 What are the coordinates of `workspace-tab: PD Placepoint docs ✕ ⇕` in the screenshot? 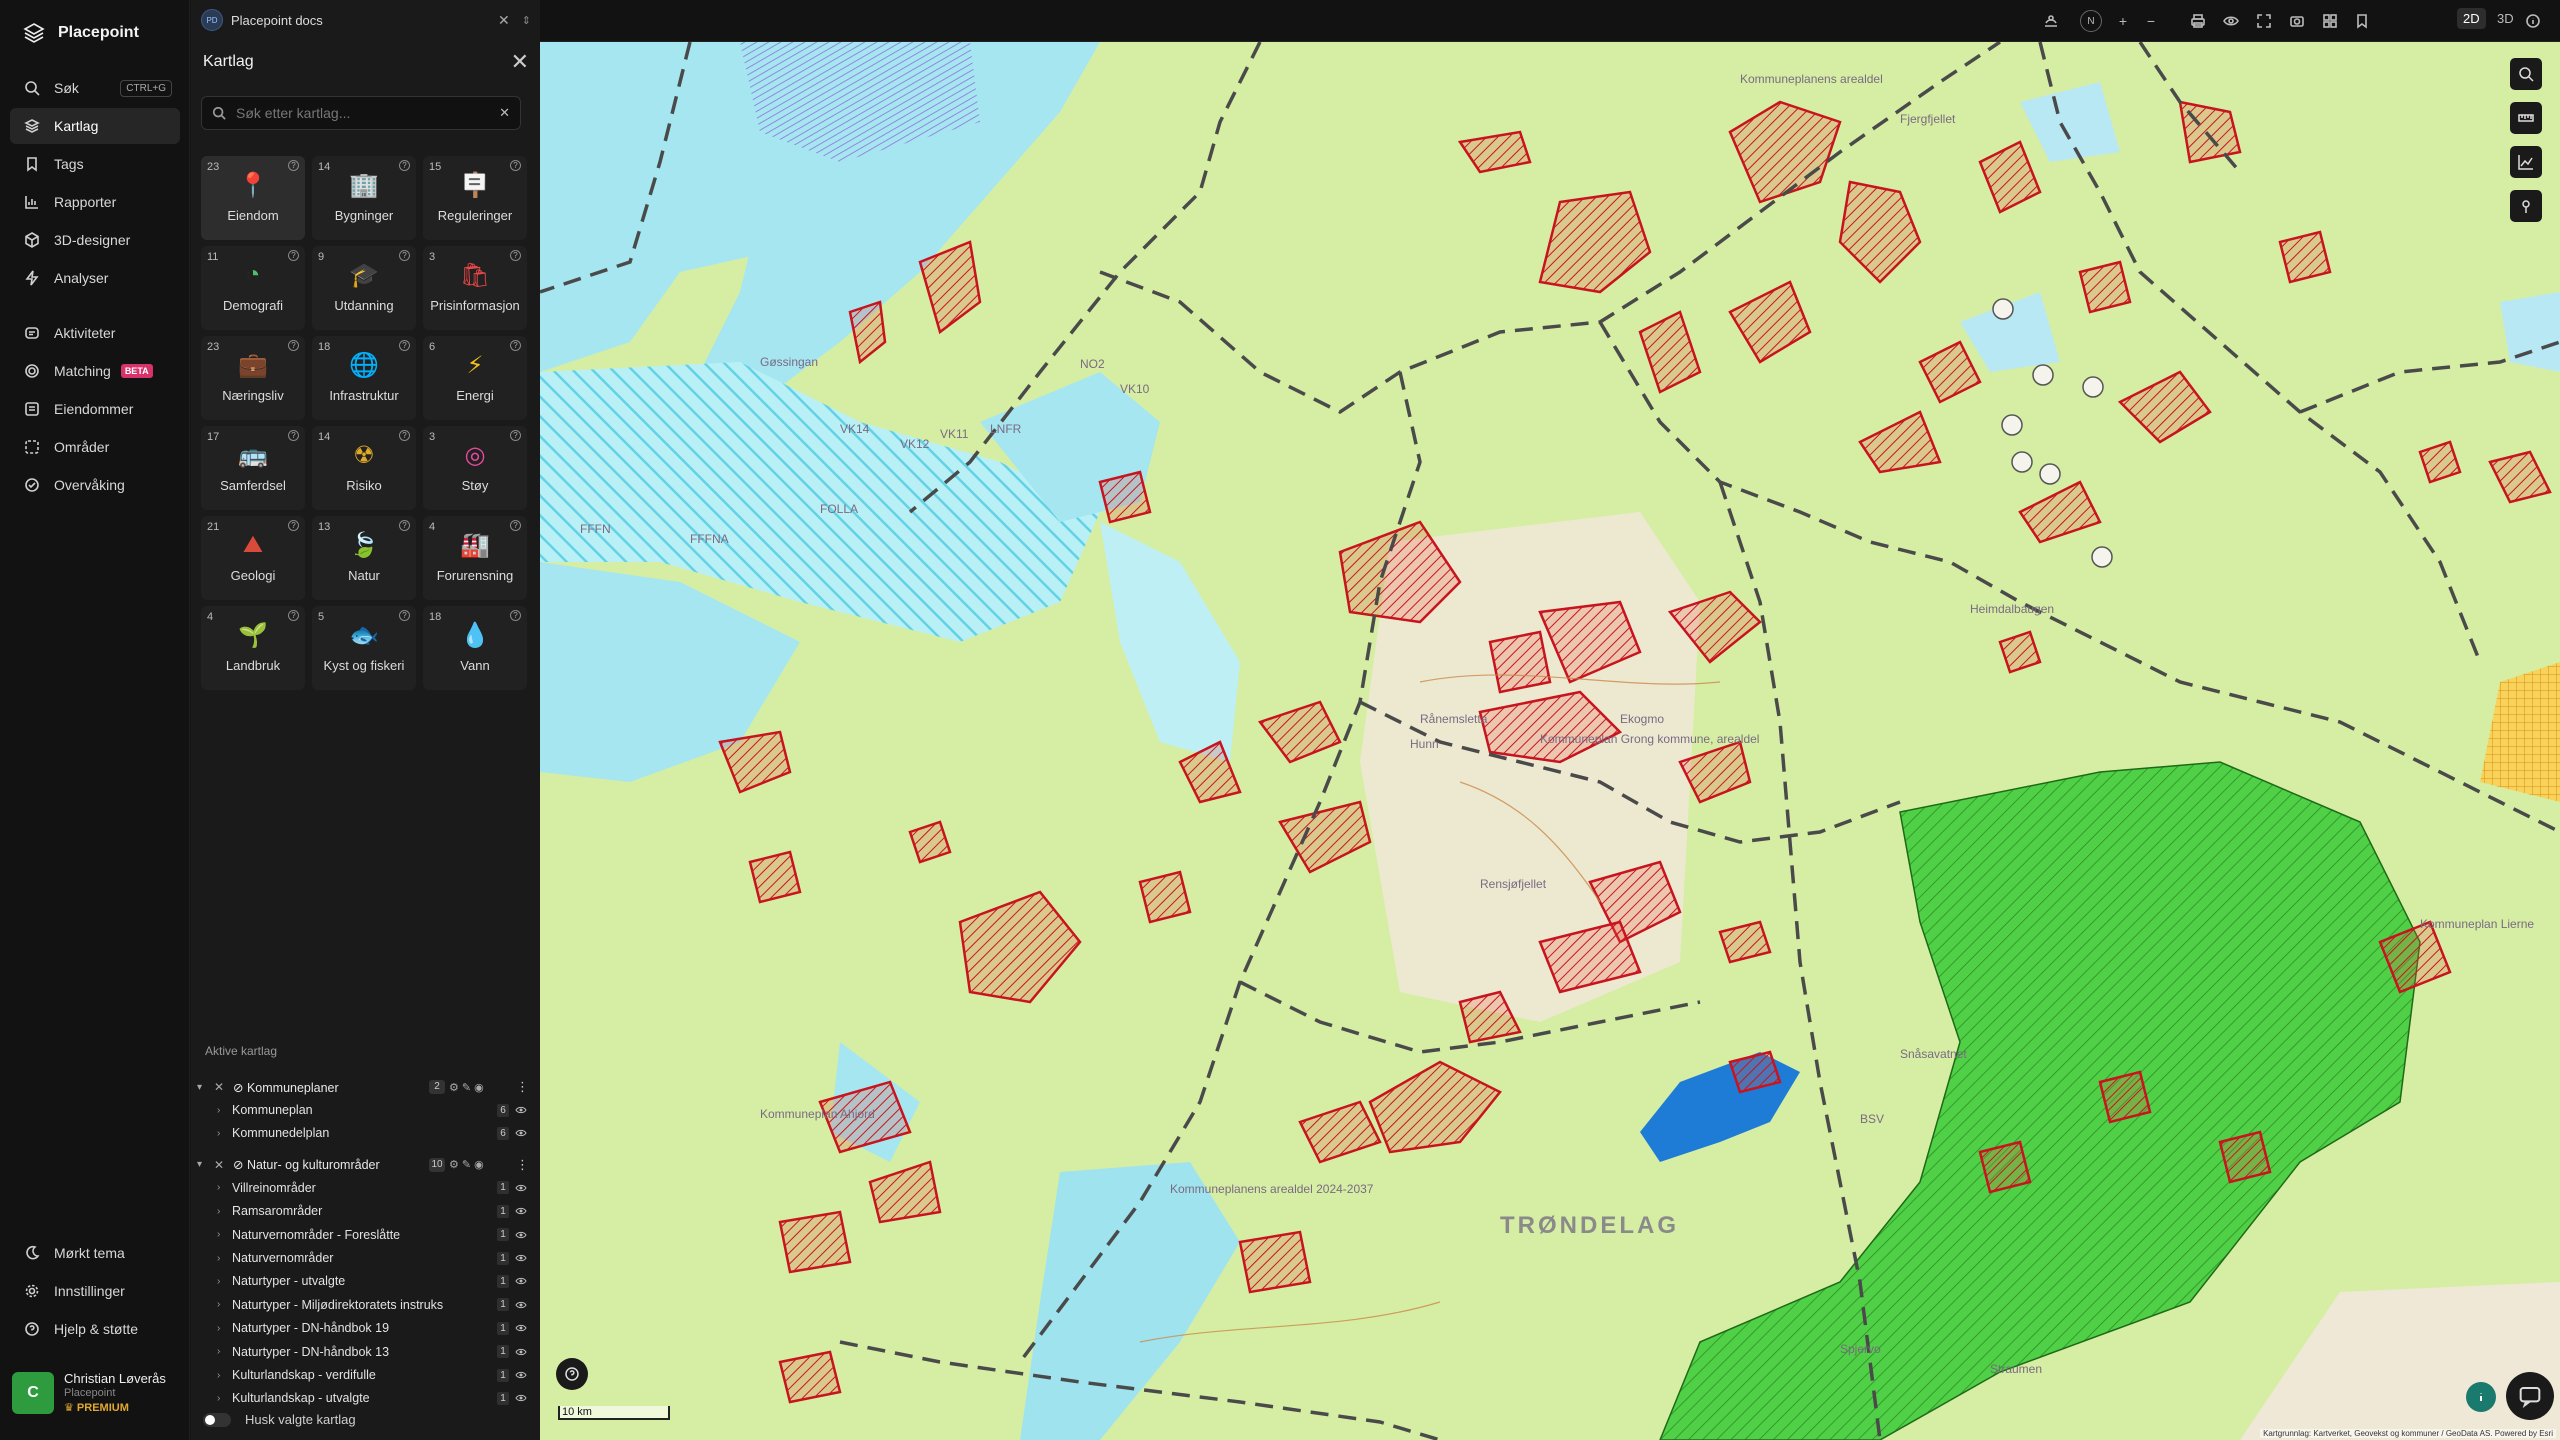 It's located at (366, 20).